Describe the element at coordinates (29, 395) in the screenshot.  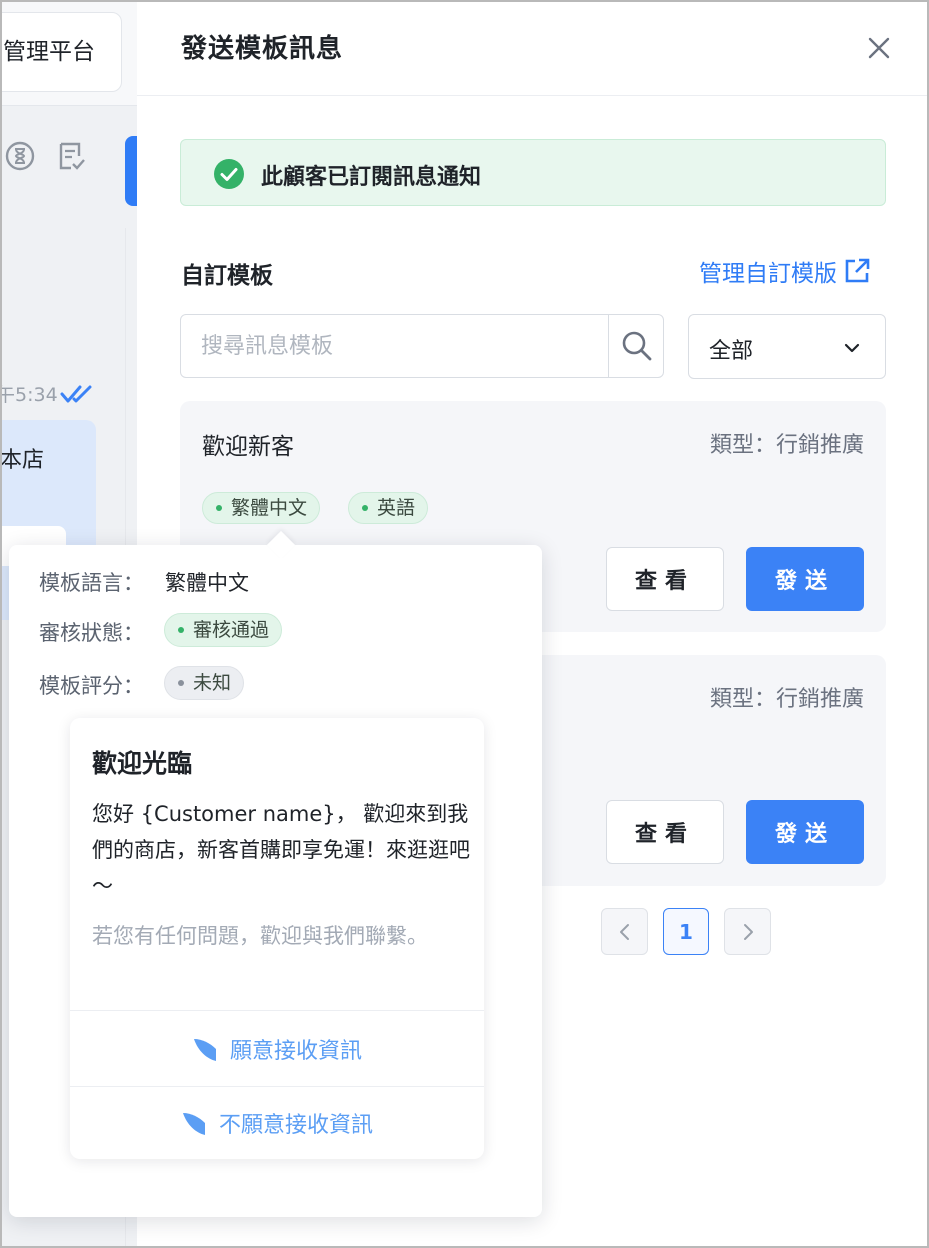
I see `message-time: 午5:34` at that location.